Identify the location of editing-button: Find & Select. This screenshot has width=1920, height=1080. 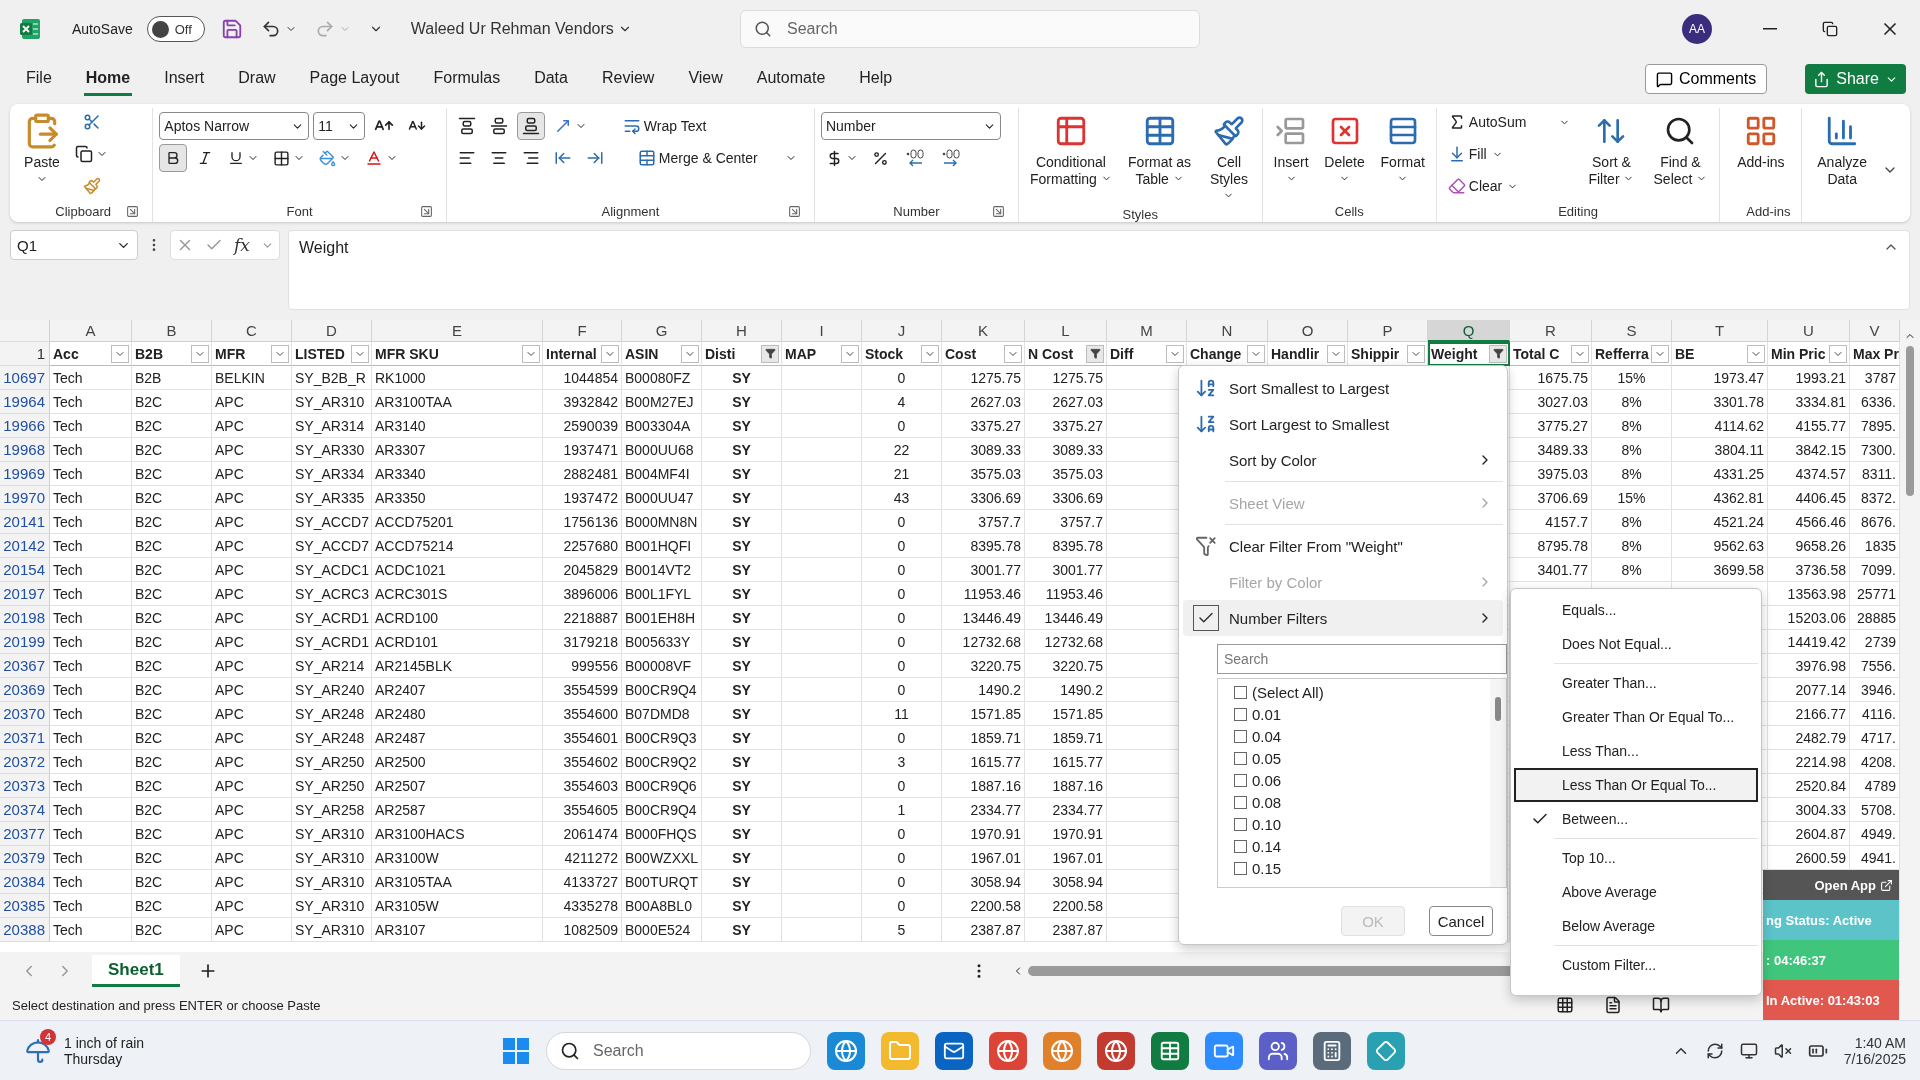
(1680, 149).